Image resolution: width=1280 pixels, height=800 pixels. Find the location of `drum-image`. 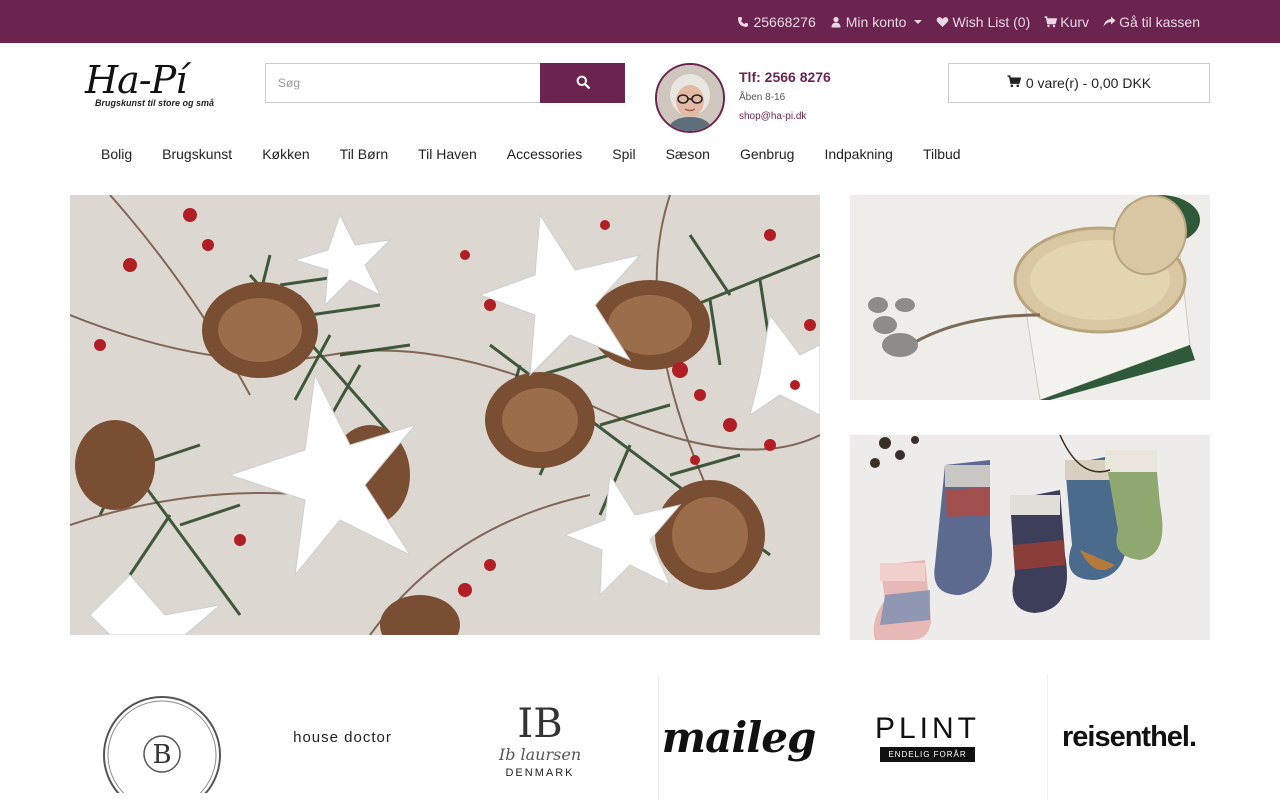

drum-image is located at coordinates (1030, 297).